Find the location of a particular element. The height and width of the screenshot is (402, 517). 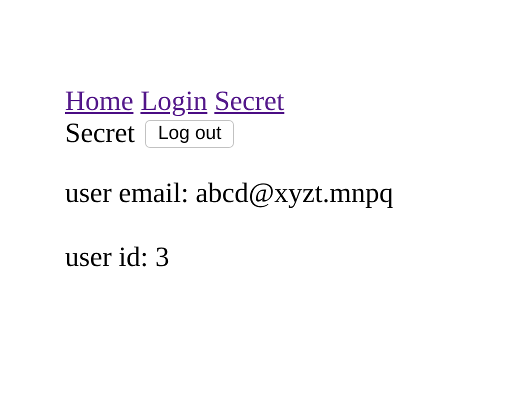

log-out-button: Log out is located at coordinates (189, 134).